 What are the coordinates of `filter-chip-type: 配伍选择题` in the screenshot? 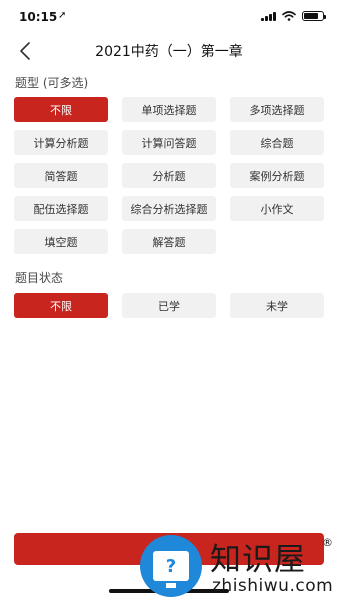 It's located at (61, 208).